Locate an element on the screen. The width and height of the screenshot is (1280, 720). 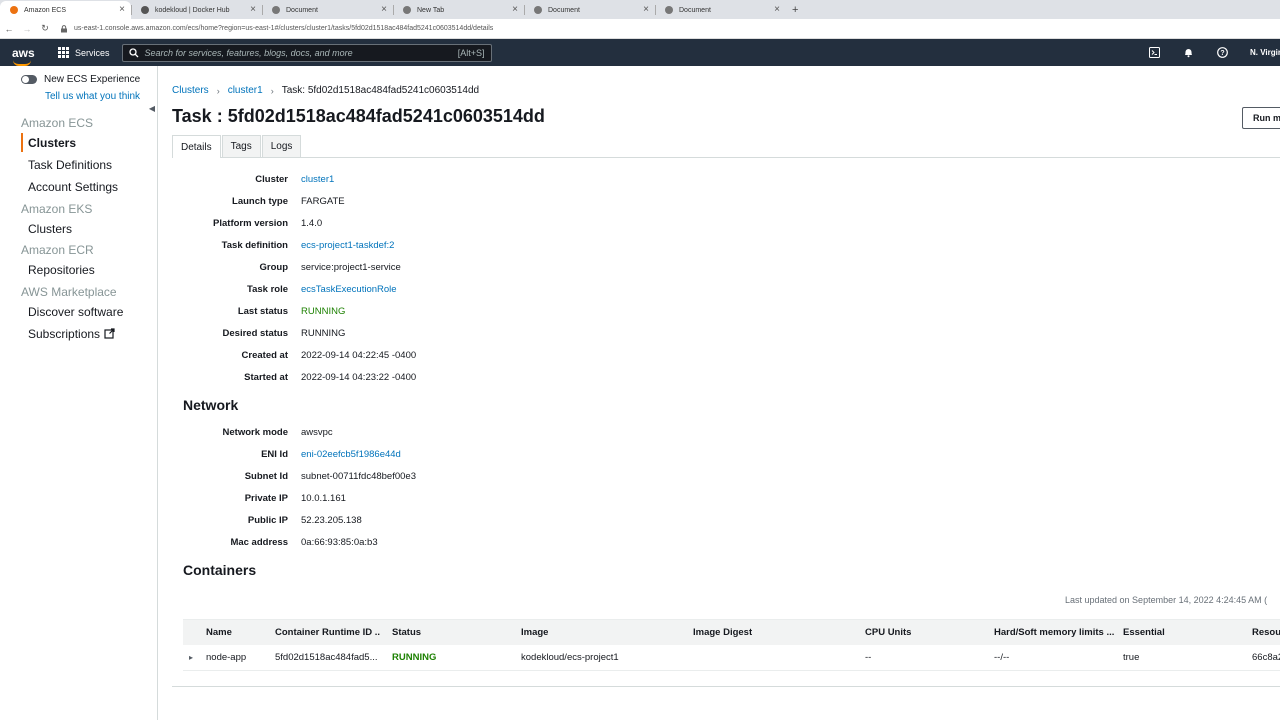
container-resource: 66c8a2 is located at coordinates (1266, 657).